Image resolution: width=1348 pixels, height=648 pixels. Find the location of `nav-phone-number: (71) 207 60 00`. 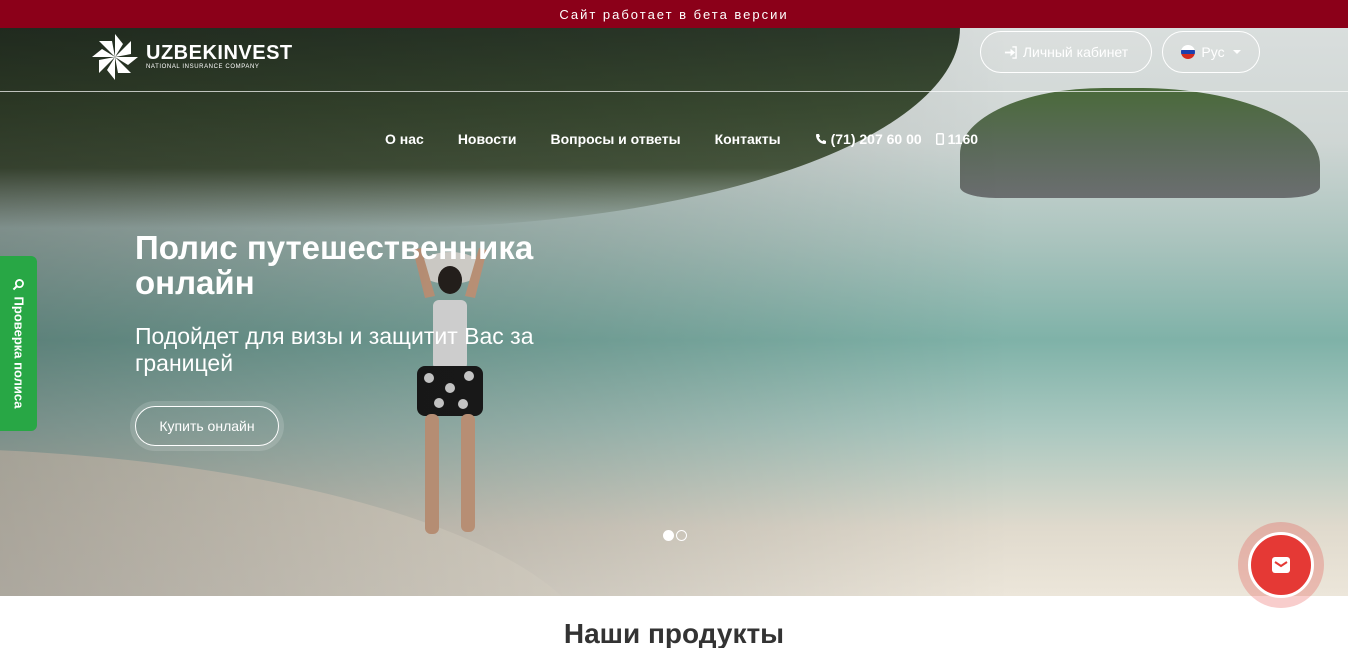

nav-phone-number: (71) 207 60 00 is located at coordinates (876, 139).